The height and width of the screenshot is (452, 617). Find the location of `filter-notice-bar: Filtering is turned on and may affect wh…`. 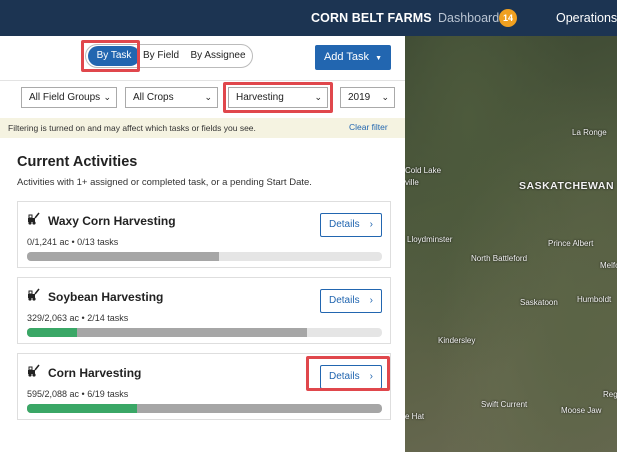

filter-notice-bar: Filtering is turned on and may affect wh… is located at coordinates (202, 128).